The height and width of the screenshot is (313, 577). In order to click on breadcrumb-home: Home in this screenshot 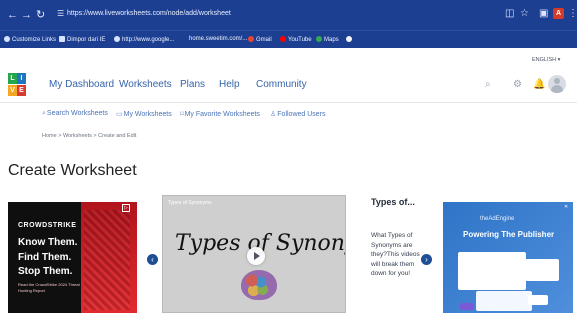, I will do `click(49, 136)`.